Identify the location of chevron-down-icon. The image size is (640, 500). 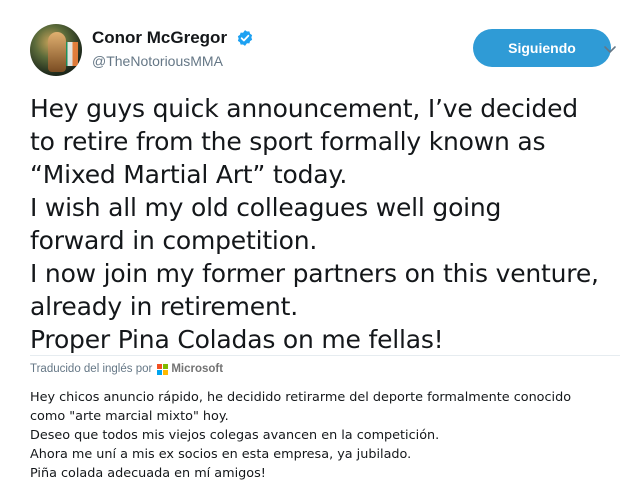
(610, 49).